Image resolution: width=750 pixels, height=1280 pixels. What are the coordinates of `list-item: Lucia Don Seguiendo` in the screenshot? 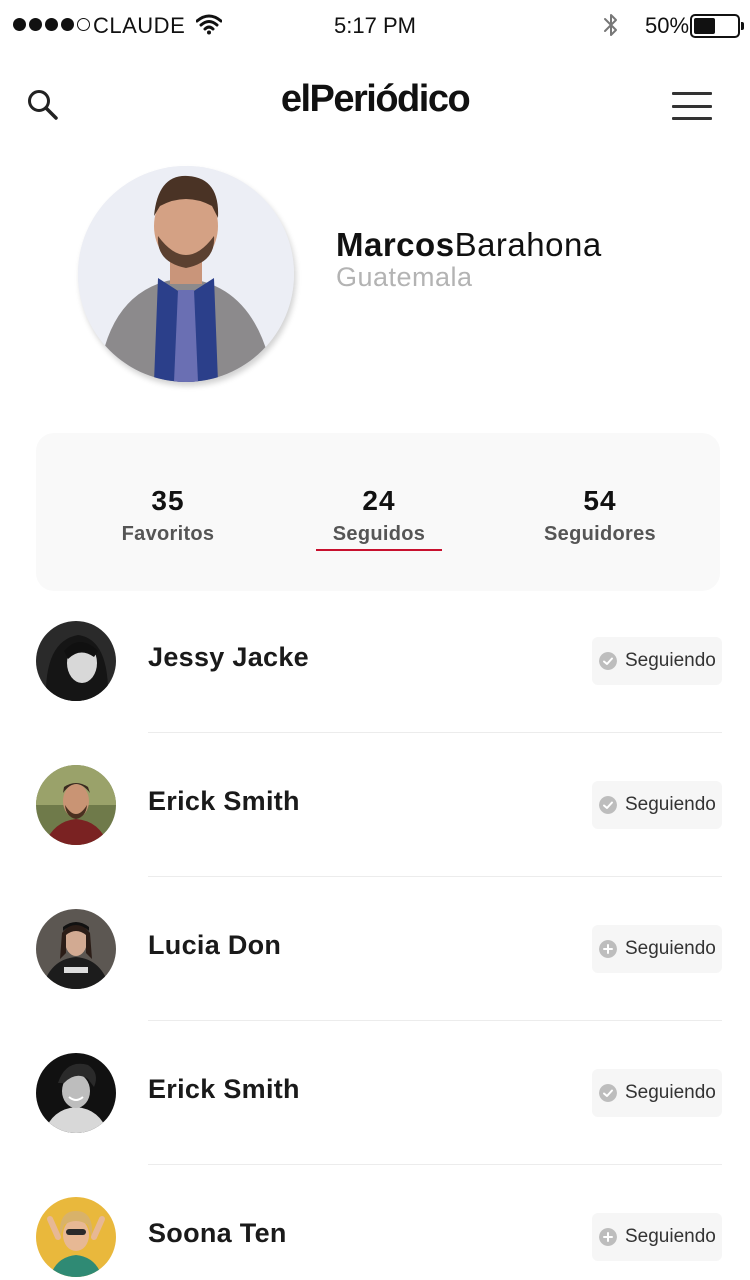 It's located at (375, 980).